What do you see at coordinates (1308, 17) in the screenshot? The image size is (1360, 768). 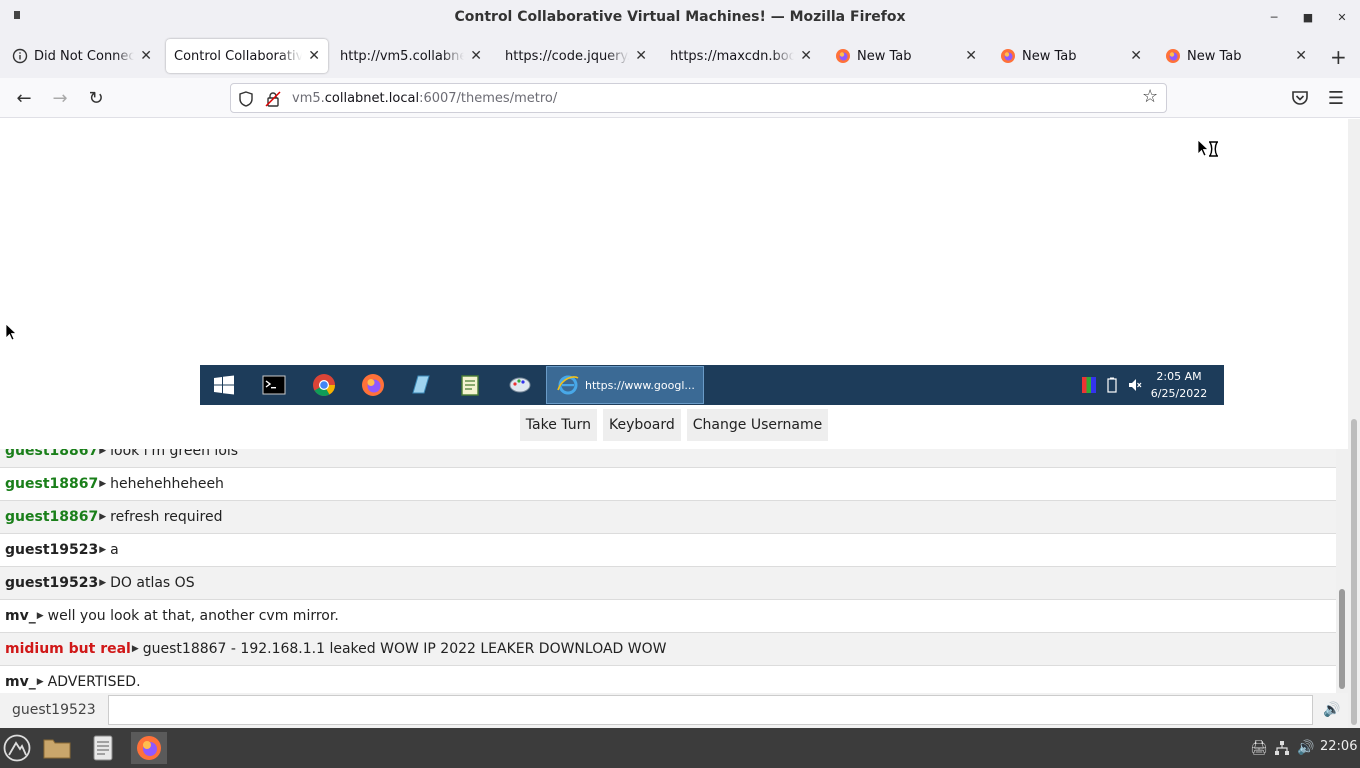 I see `maximize-button: ■` at bounding box center [1308, 17].